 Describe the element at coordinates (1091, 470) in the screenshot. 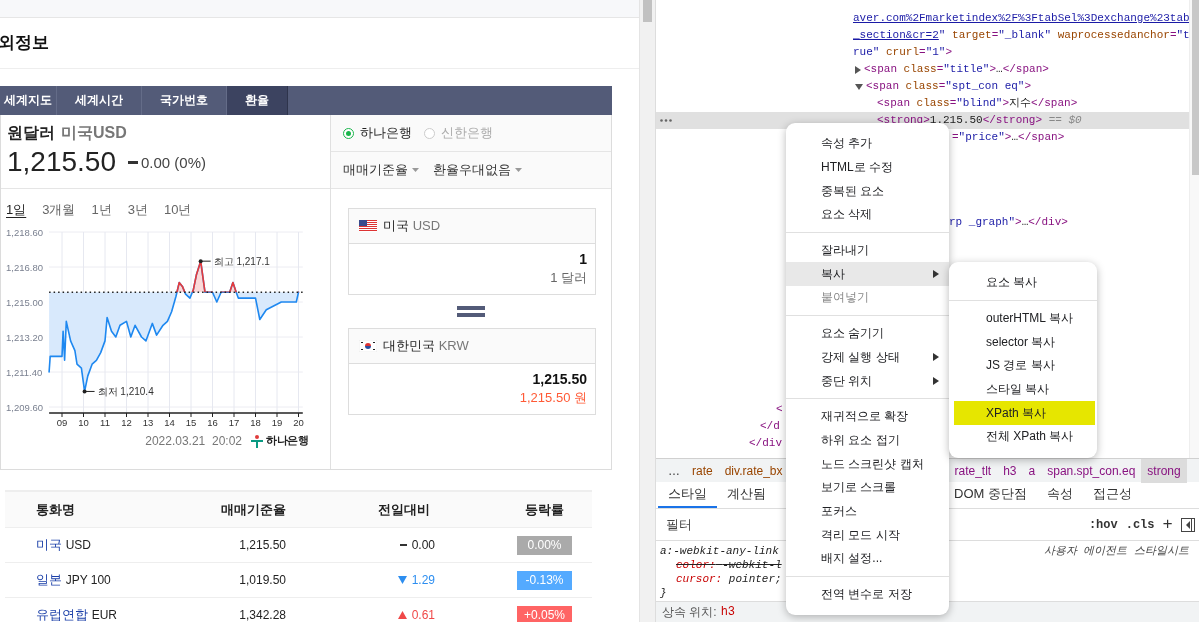

I see `breadcrumb: span.spt_con.eq` at that location.